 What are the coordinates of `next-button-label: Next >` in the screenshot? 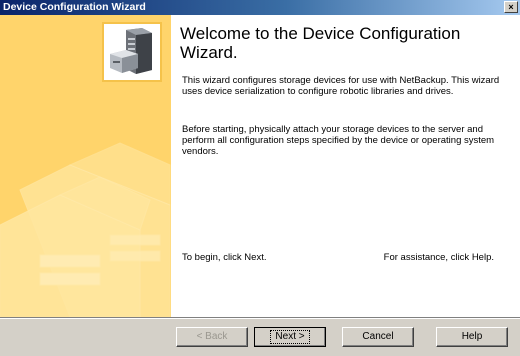 It's located at (290, 337).